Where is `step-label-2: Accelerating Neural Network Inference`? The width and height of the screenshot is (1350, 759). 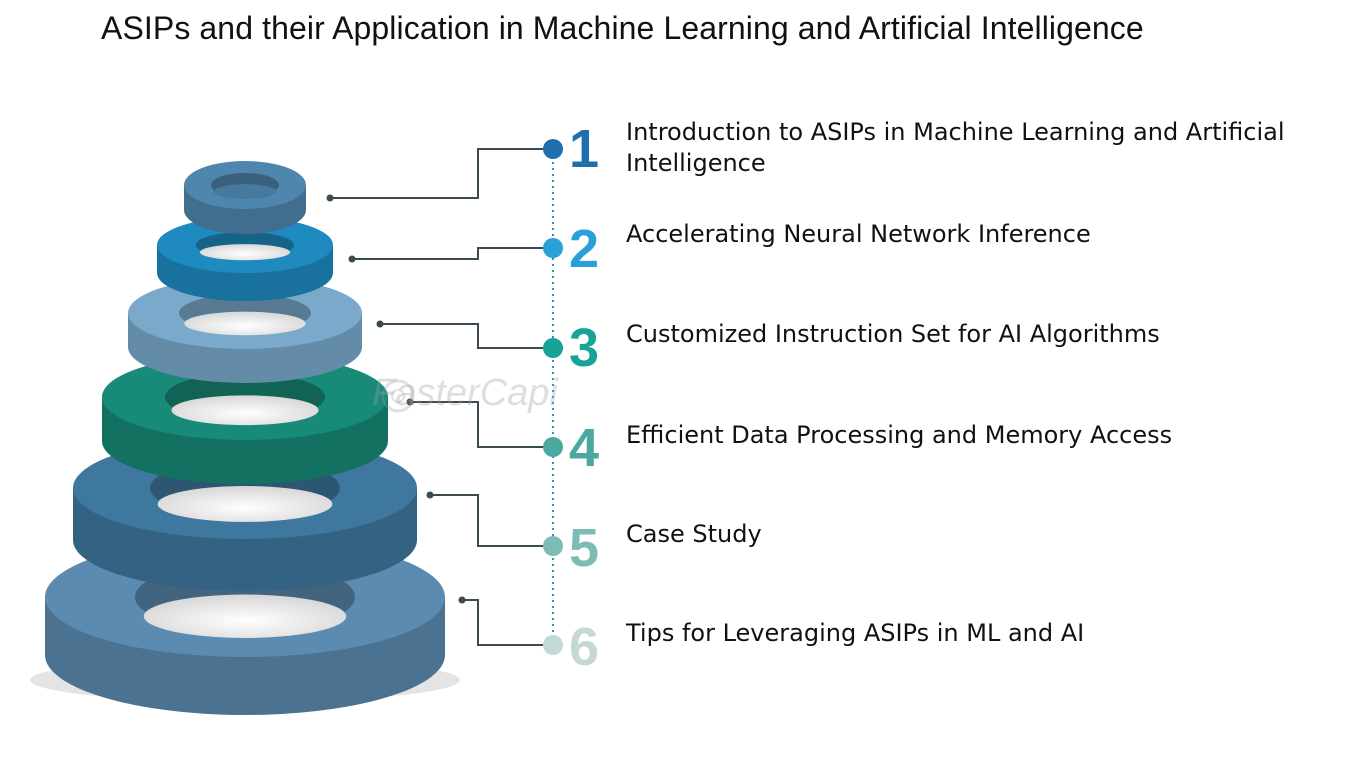
step-label-2: Accelerating Neural Network Inference is located at coordinates (858, 234).